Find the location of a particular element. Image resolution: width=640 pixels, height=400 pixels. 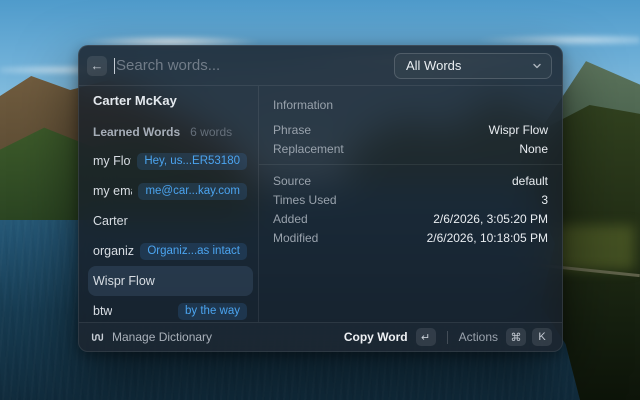

info-label: Phrase is located at coordinates (292, 129).